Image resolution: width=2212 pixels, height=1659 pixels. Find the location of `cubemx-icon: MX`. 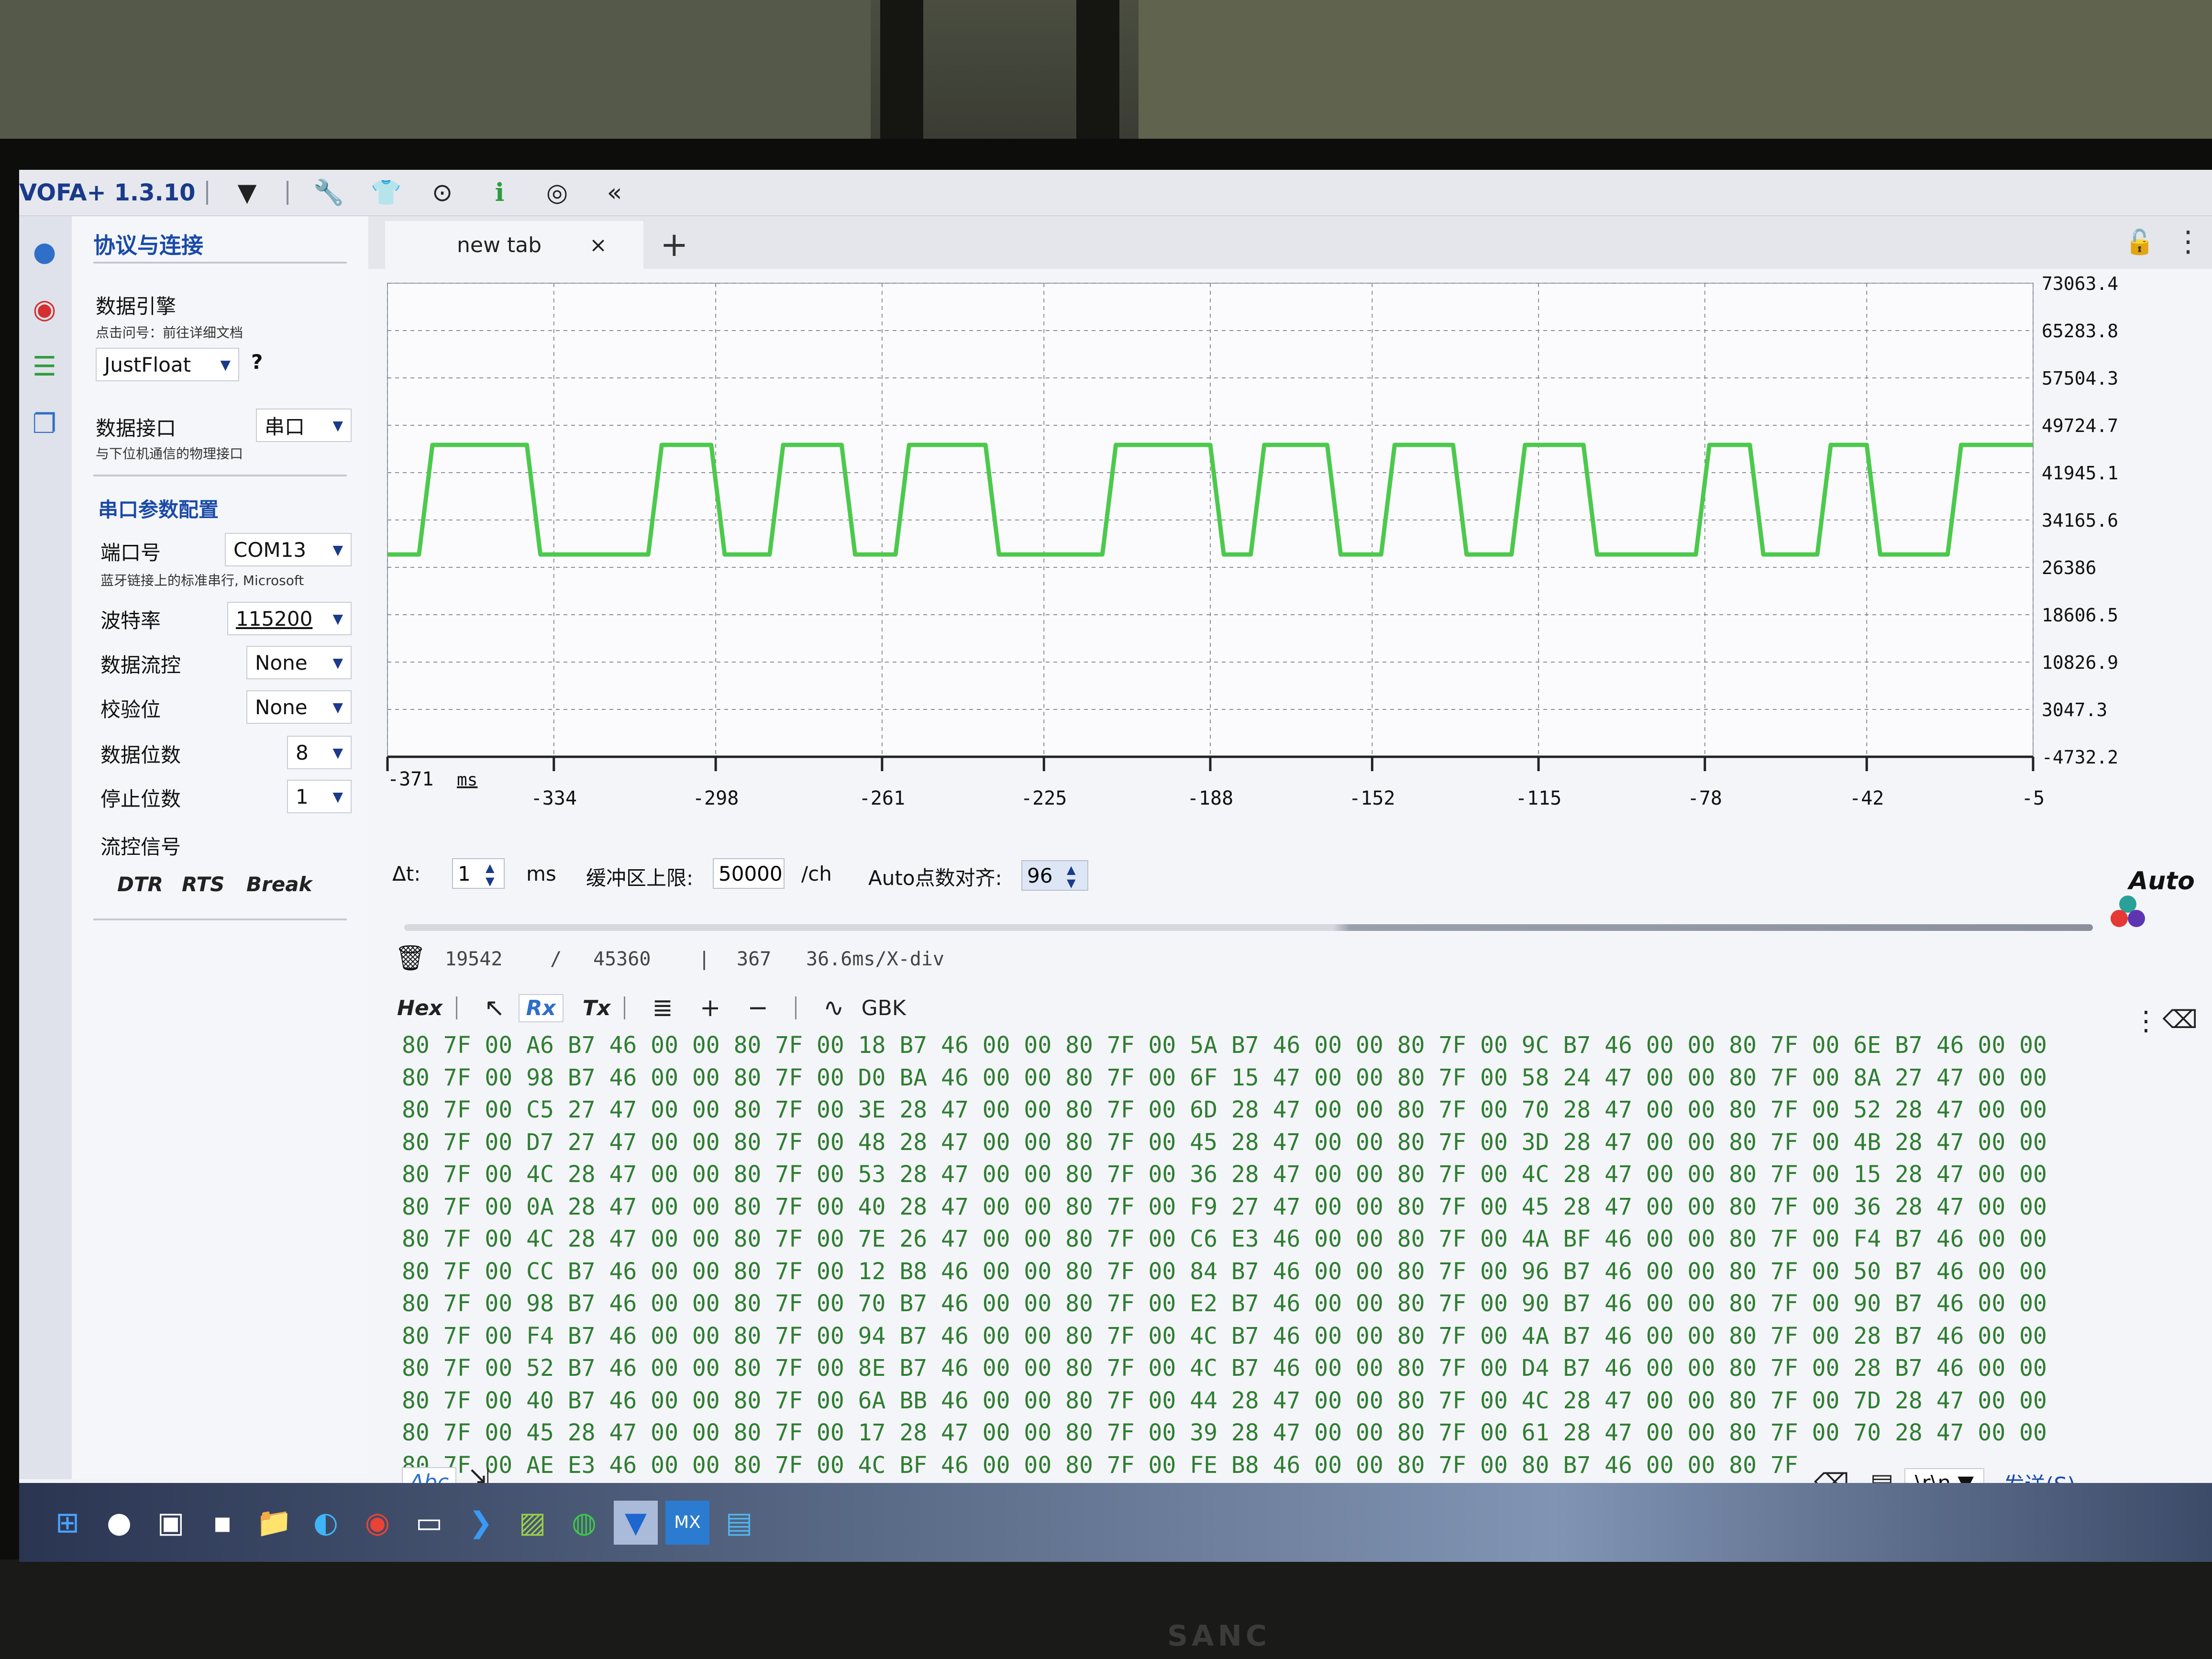

cubemx-icon: MX is located at coordinates (687, 1522).